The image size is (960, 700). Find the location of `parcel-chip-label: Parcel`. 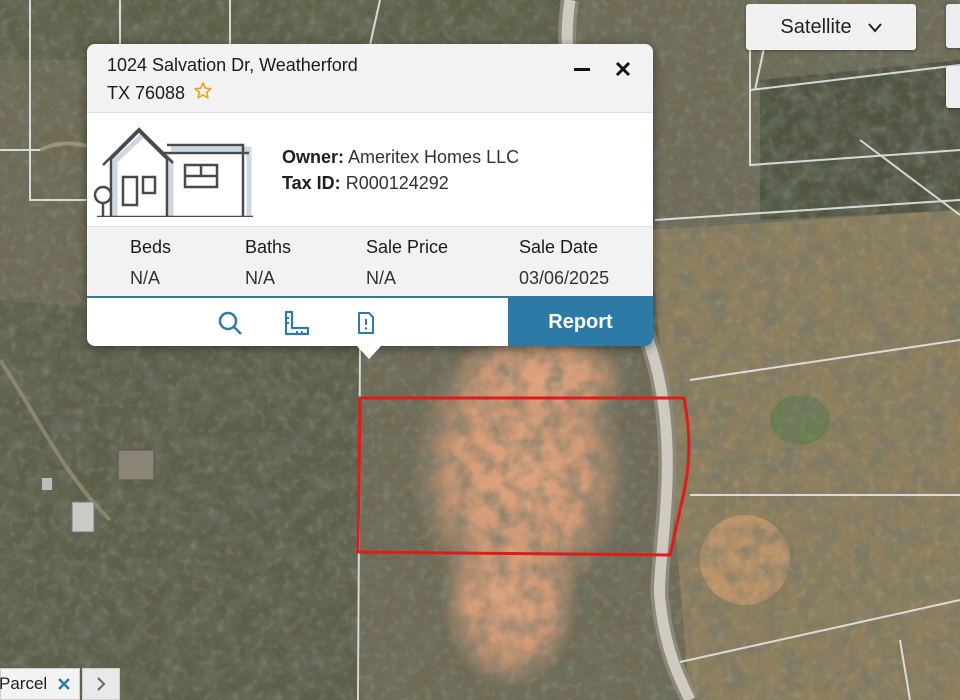

parcel-chip-label: Parcel is located at coordinates (24, 683).